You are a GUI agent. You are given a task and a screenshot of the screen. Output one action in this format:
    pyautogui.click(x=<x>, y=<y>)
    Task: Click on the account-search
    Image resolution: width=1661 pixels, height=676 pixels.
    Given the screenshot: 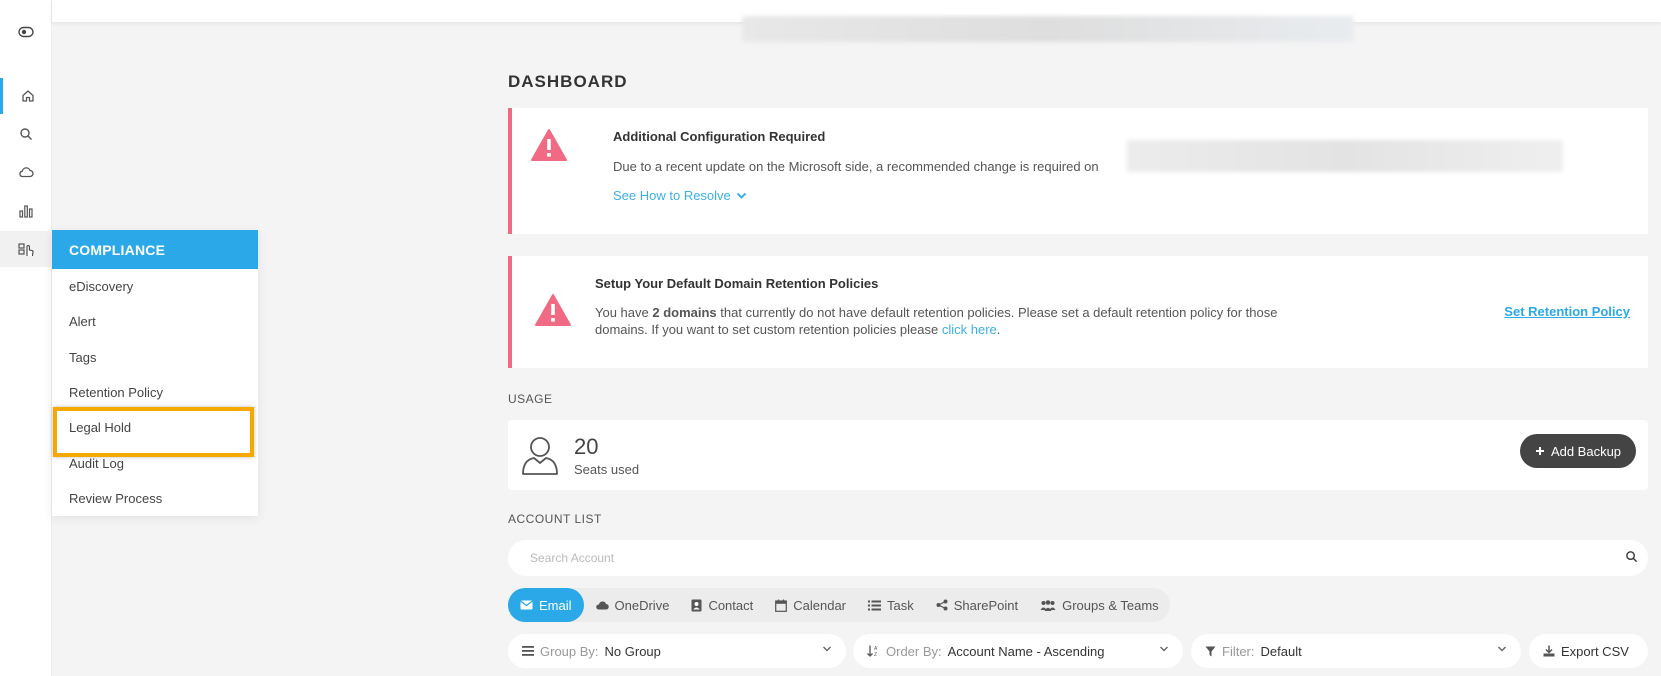 What is the action you would take?
    pyautogui.click(x=1078, y=558)
    